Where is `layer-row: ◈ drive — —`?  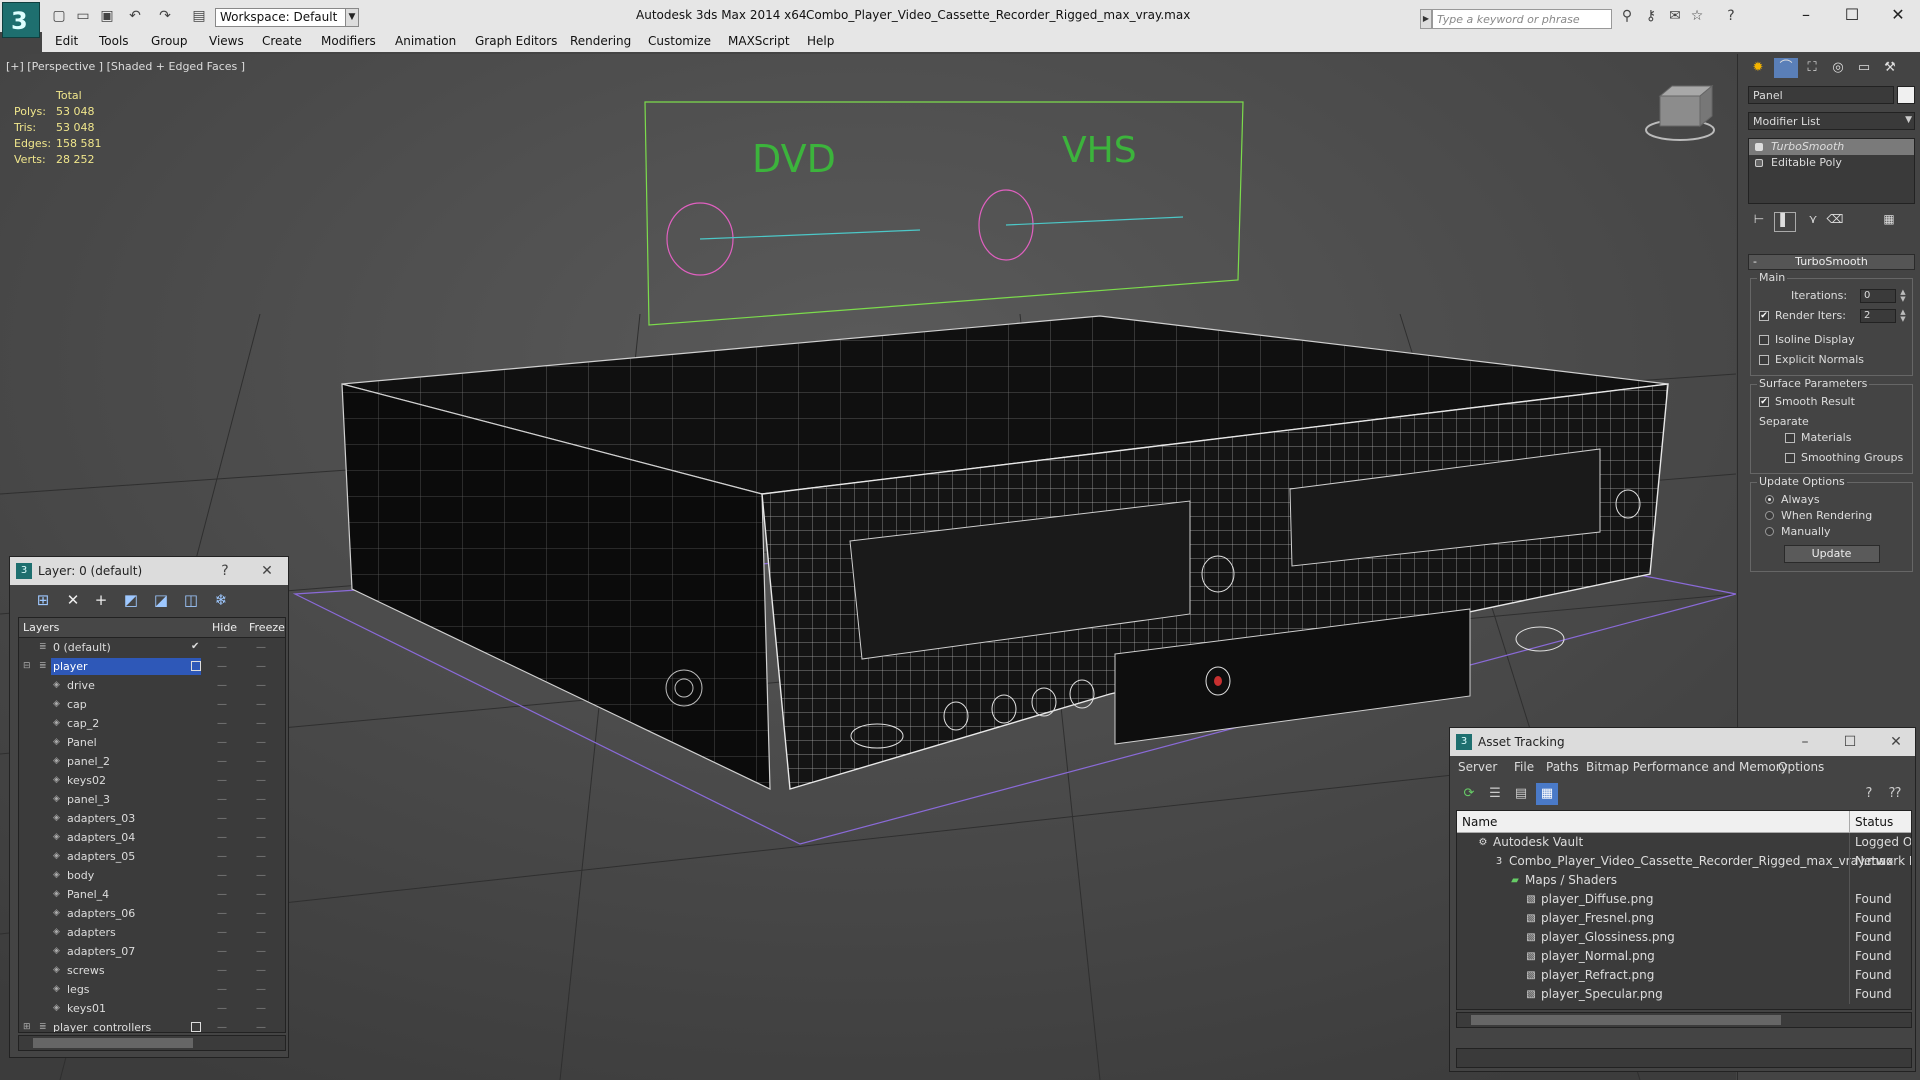
layer-row: ◈ drive — — is located at coordinates (152, 685).